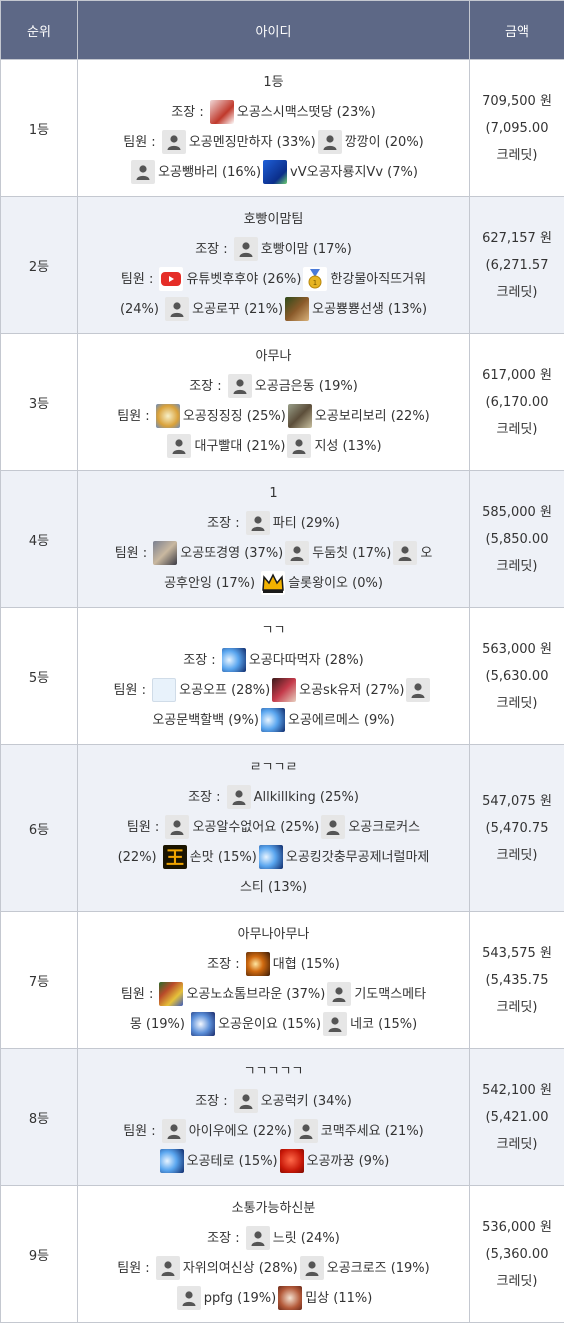 The height and width of the screenshot is (1323, 564). Describe the element at coordinates (273, 768) in the screenshot. I see `team-name: ㄹㄱㄱㄹ` at that location.